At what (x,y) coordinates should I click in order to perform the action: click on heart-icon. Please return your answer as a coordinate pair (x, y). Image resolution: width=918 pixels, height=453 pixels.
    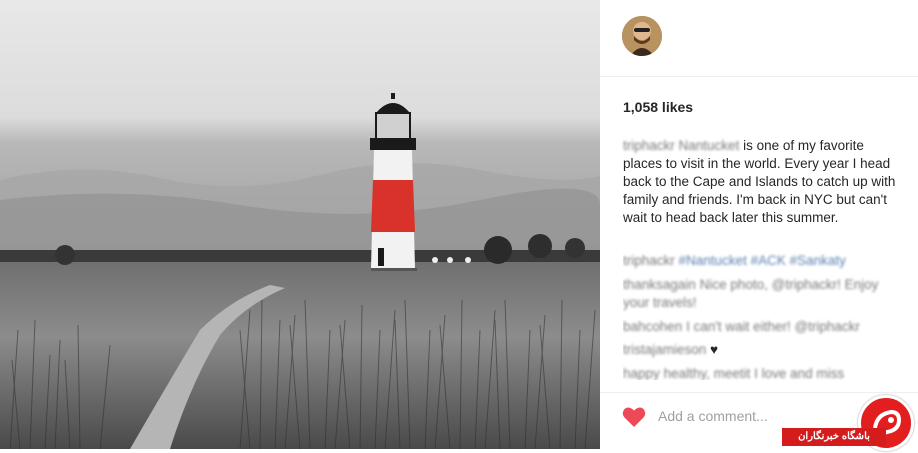
    Looking at the image, I should click on (634, 417).